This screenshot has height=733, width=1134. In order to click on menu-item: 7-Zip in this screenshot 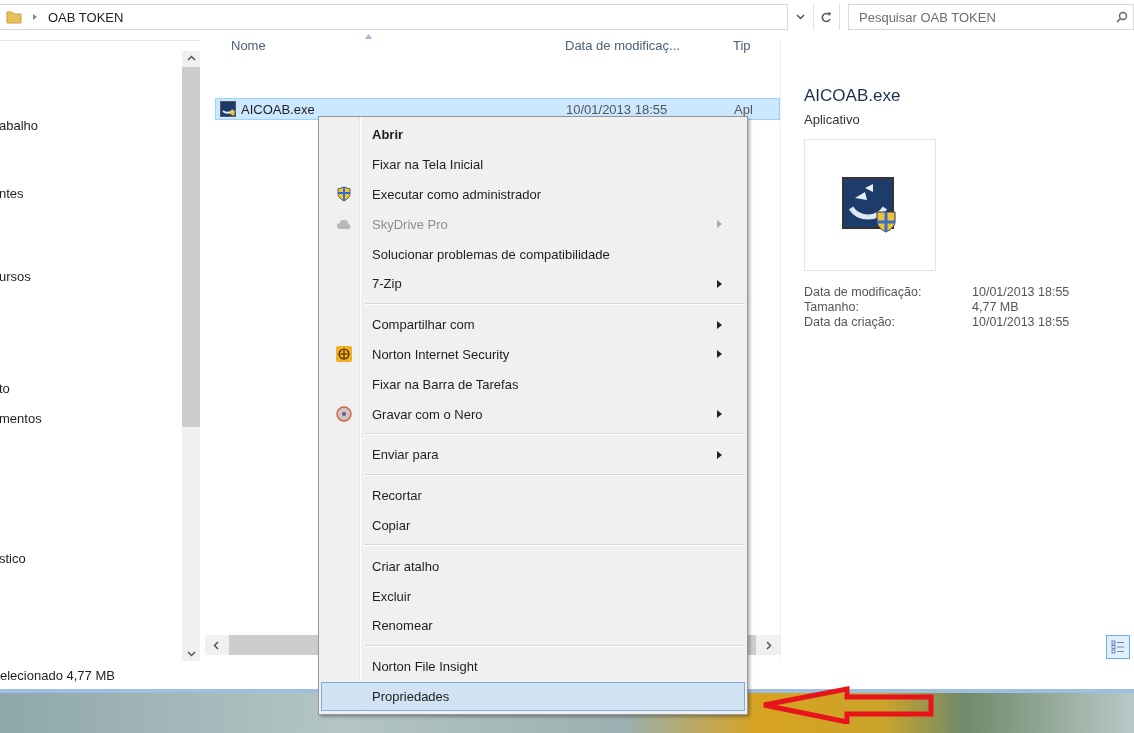, I will do `click(533, 284)`.